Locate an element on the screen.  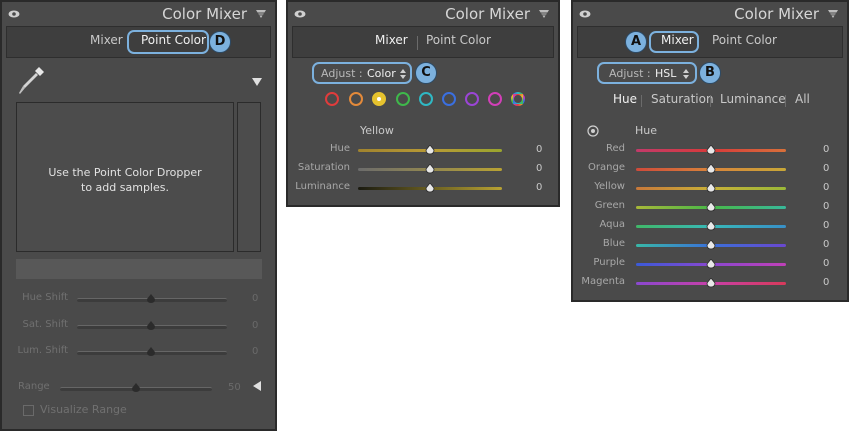
hue-label: Hue is located at coordinates (339, 148).